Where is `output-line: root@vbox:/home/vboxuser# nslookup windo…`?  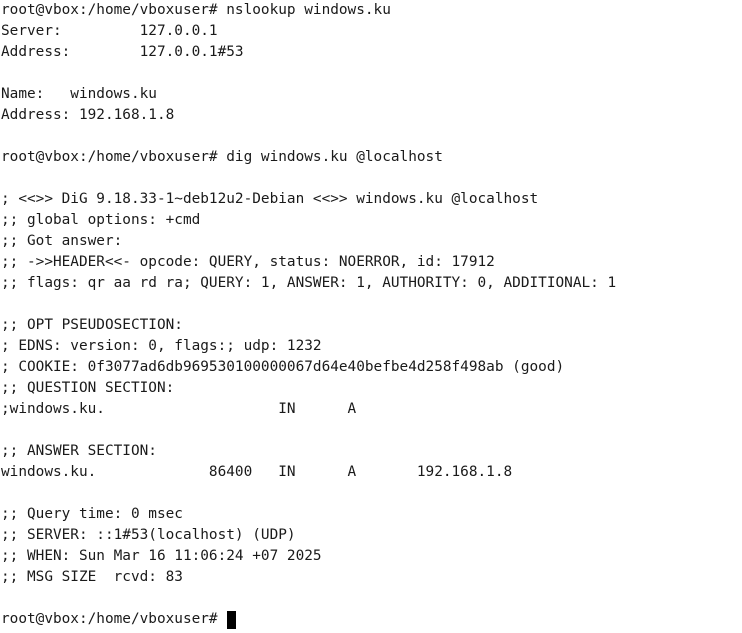 output-line: root@vbox:/home/vboxuser# nslookup windo… is located at coordinates (196, 10).